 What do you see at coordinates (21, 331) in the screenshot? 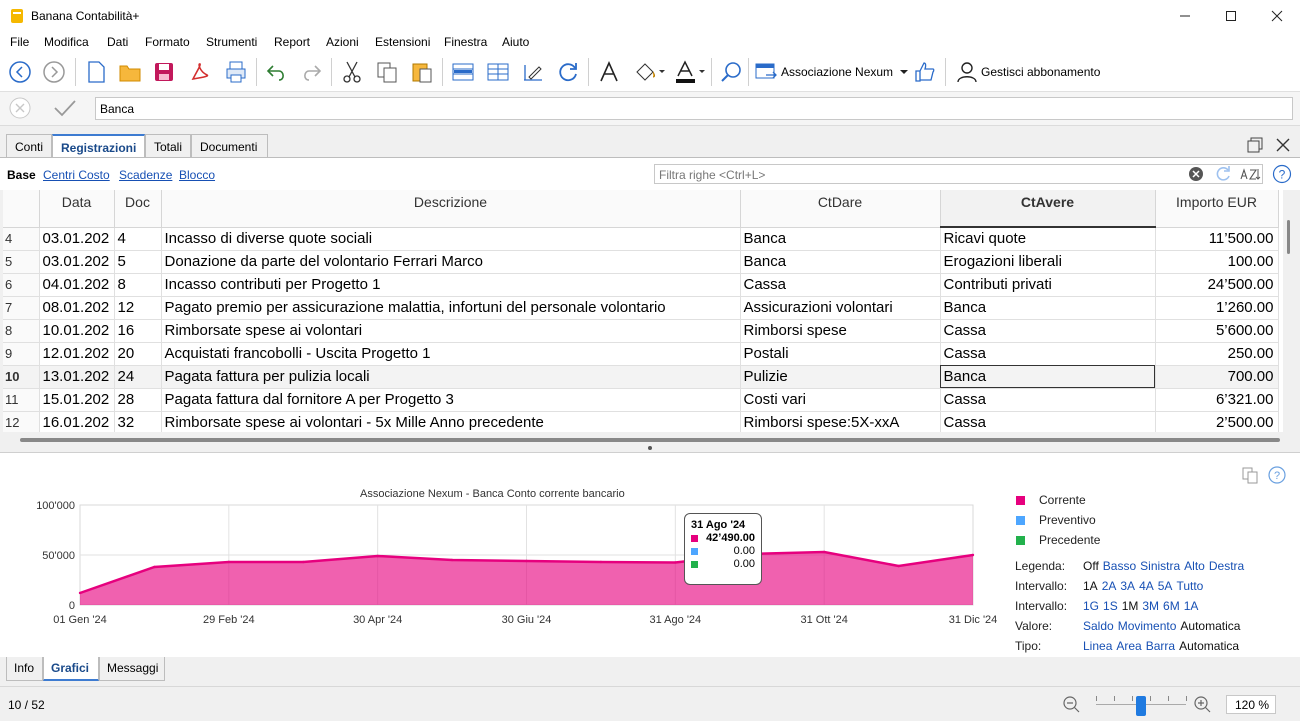
I see `row-number: 8` at bounding box center [21, 331].